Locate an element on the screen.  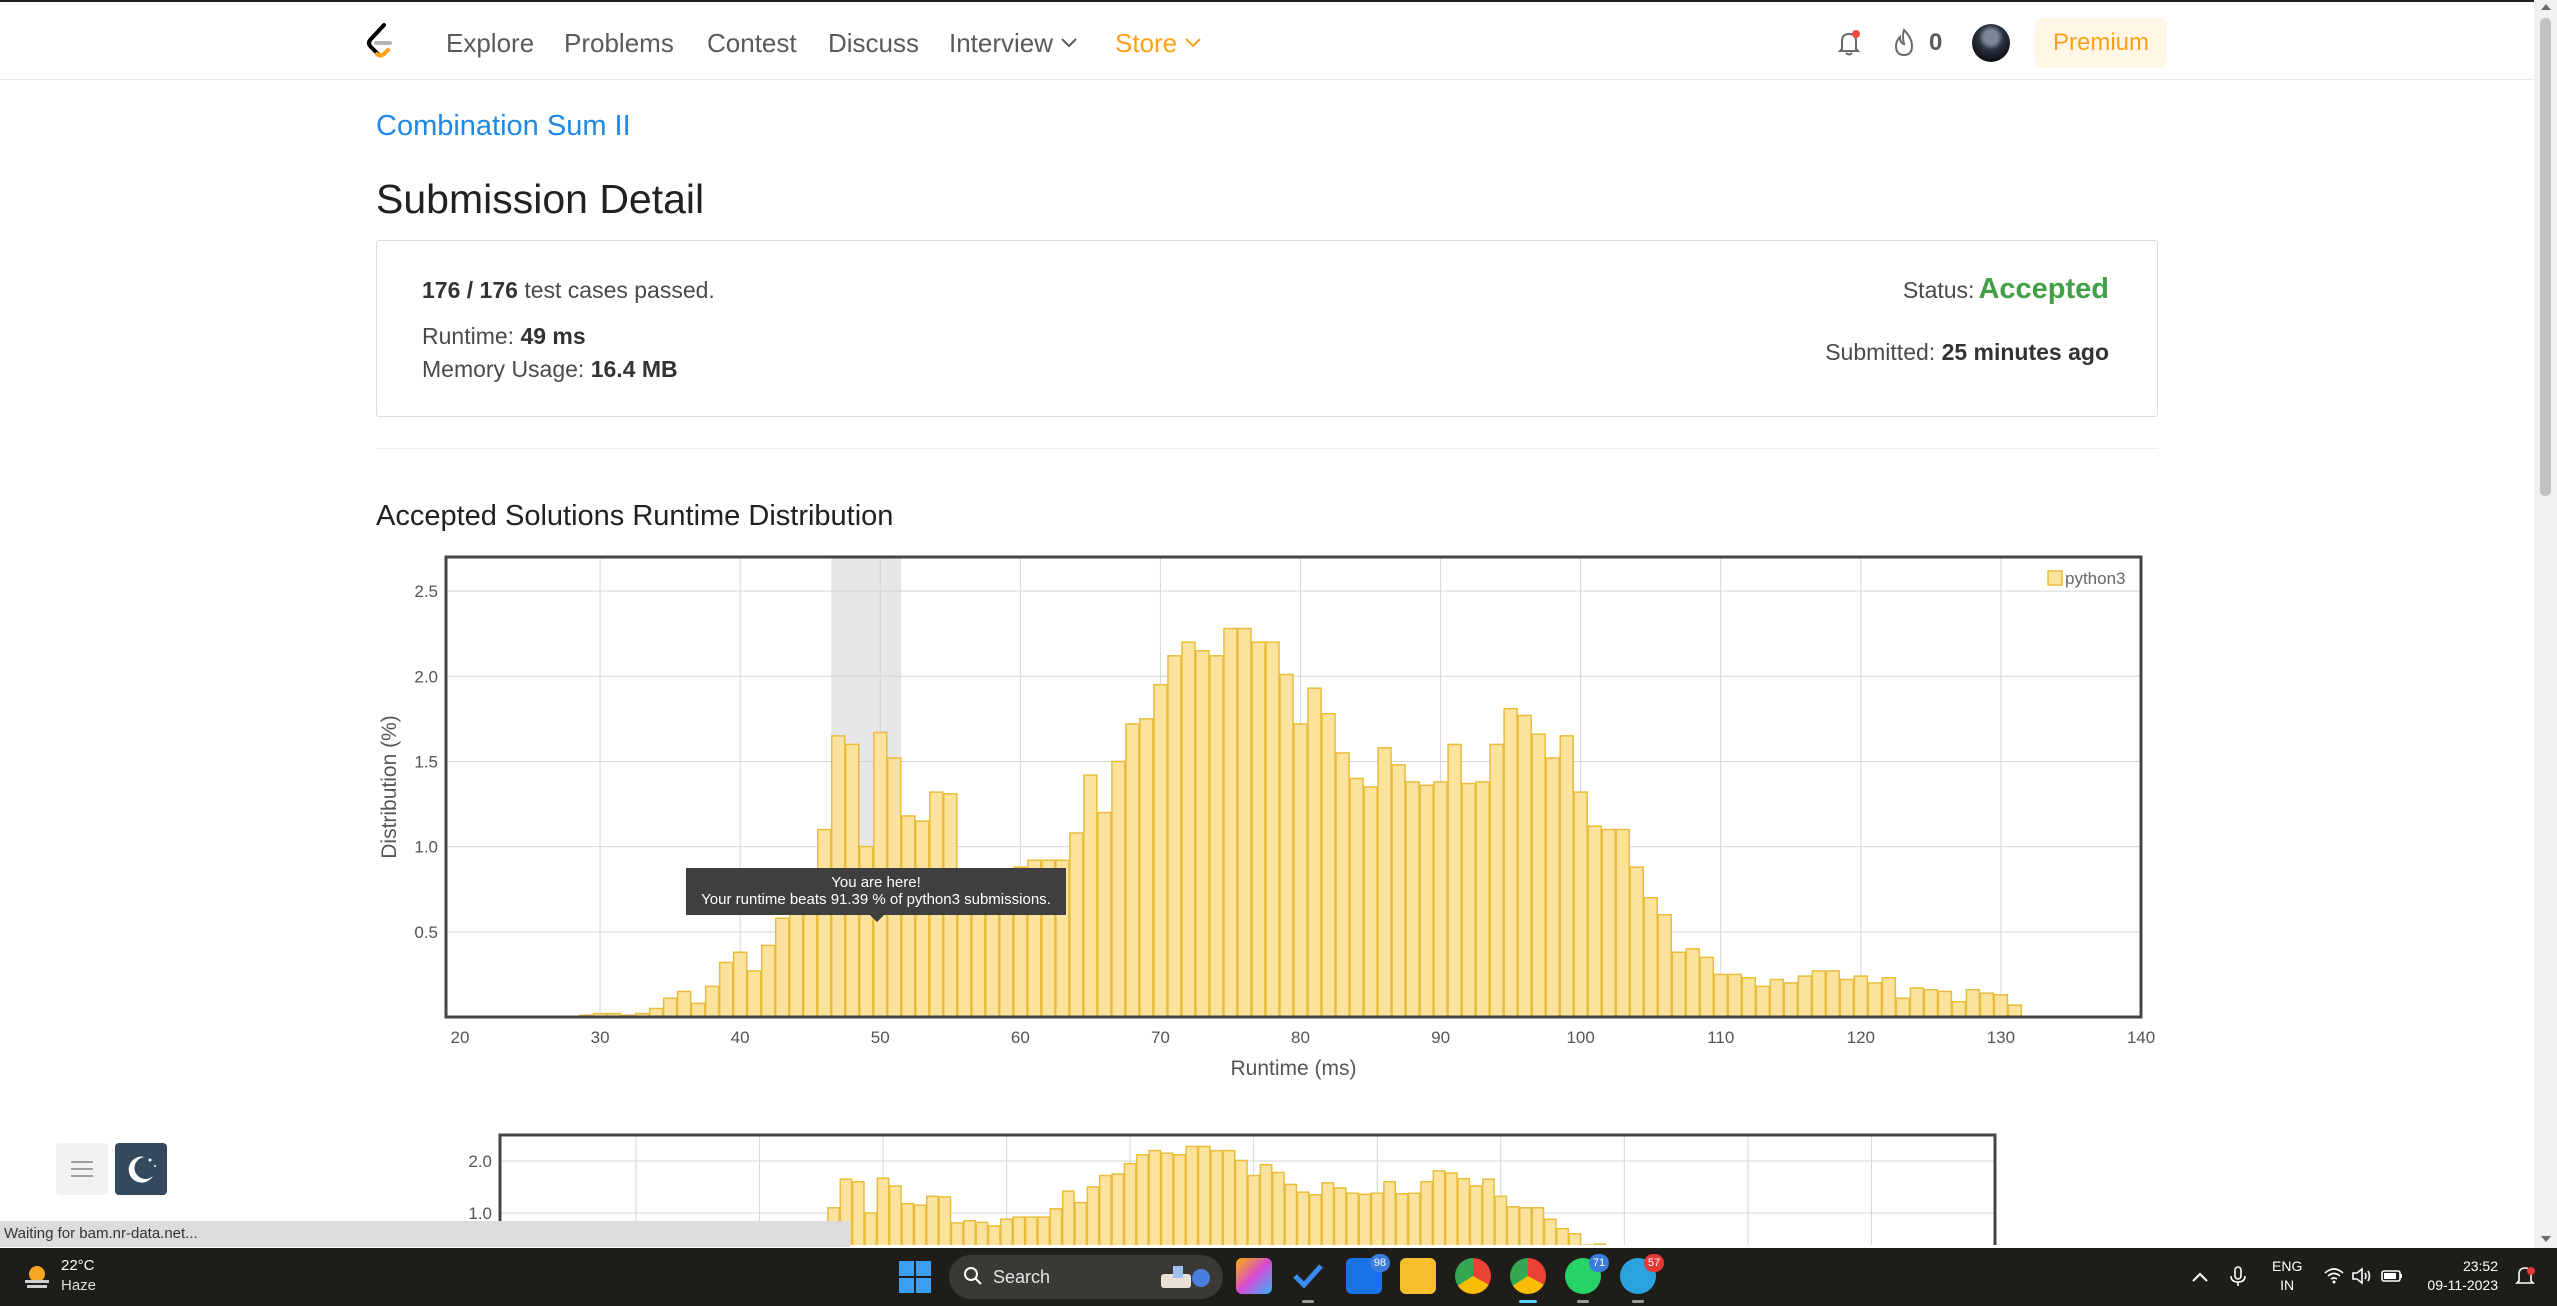
tray-chevron-up-icon is located at coordinates (2200, 1276).